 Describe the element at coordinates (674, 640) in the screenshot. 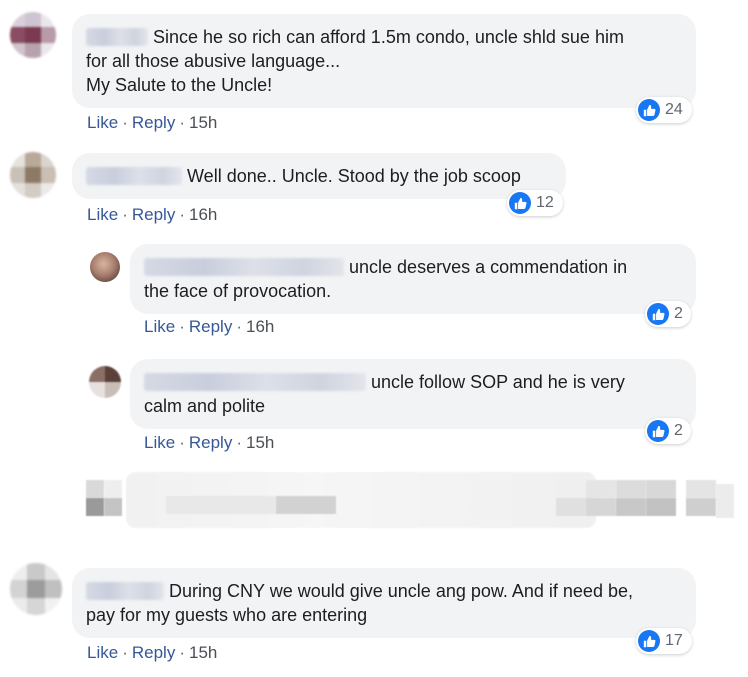

I see `reaction-count-text: 17` at that location.